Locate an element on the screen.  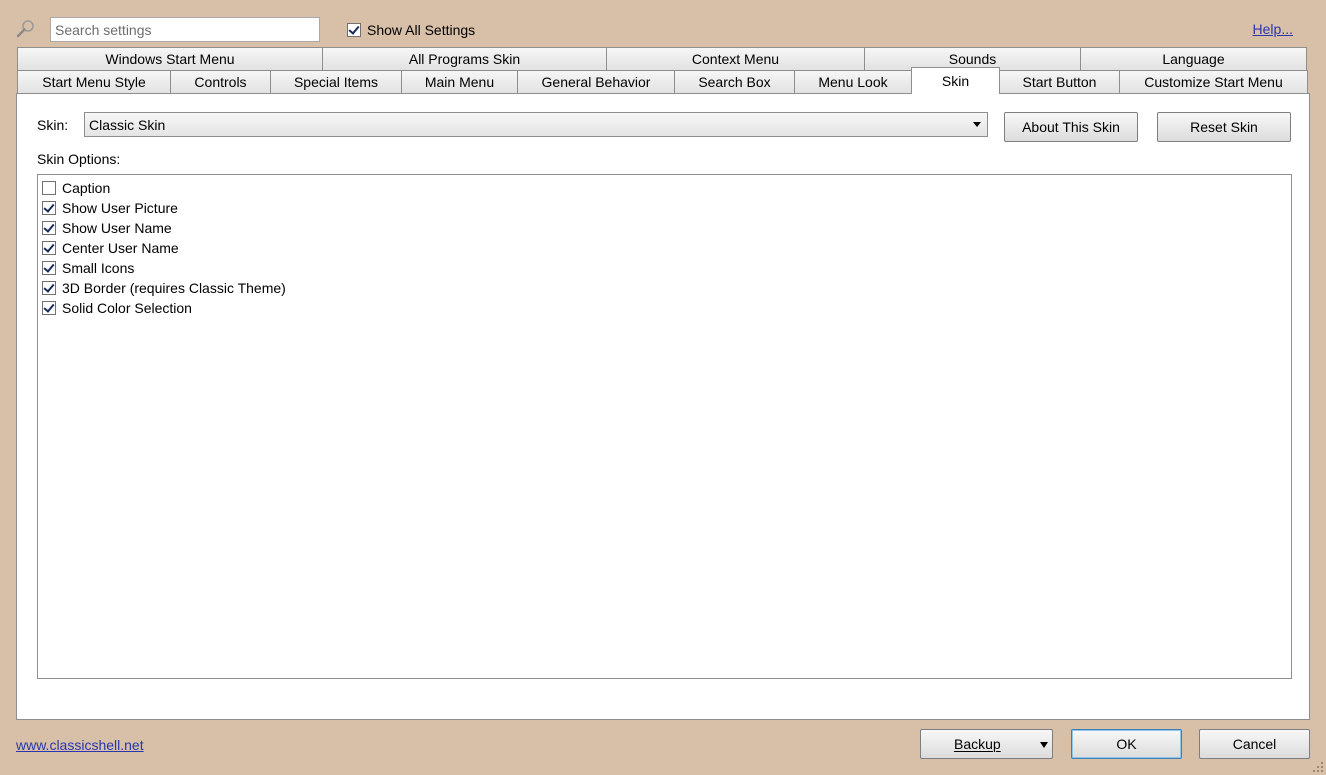
backup-dropdown-arrow-icon is located at coordinates (1044, 745).